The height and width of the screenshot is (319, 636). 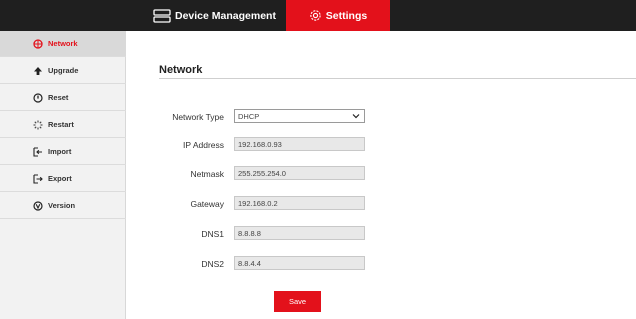 What do you see at coordinates (162, 15) in the screenshot?
I see `device-management-icon` at bounding box center [162, 15].